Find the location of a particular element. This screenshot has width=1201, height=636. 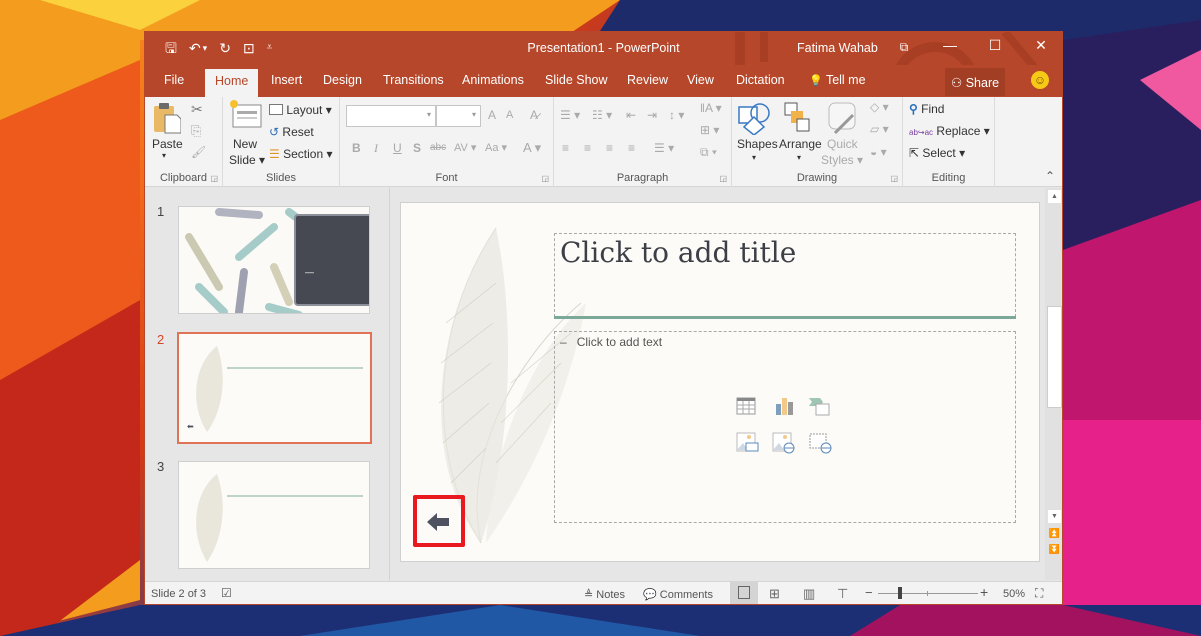

font-color-button: A ▾ is located at coordinates (532, 148).